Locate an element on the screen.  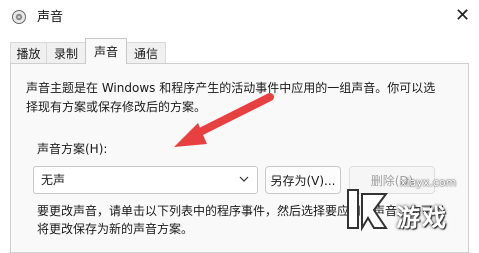
chevron-down-icon is located at coordinates (244, 179).